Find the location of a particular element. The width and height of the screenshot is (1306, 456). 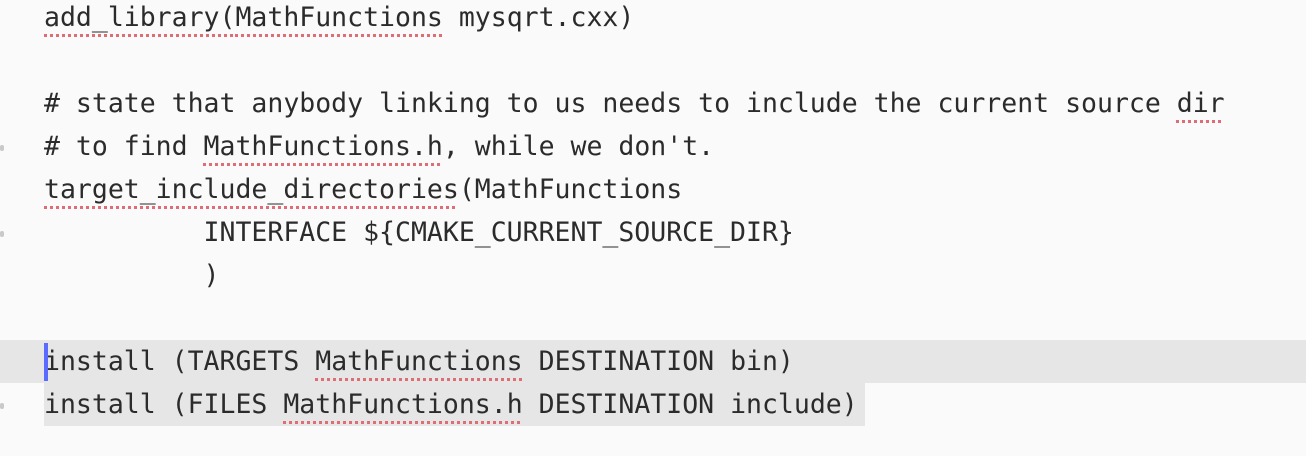

code-line-6: INTERFACE ${CMAKE_CURRENT_SOURCE_DIR} is located at coordinates (653, 232).